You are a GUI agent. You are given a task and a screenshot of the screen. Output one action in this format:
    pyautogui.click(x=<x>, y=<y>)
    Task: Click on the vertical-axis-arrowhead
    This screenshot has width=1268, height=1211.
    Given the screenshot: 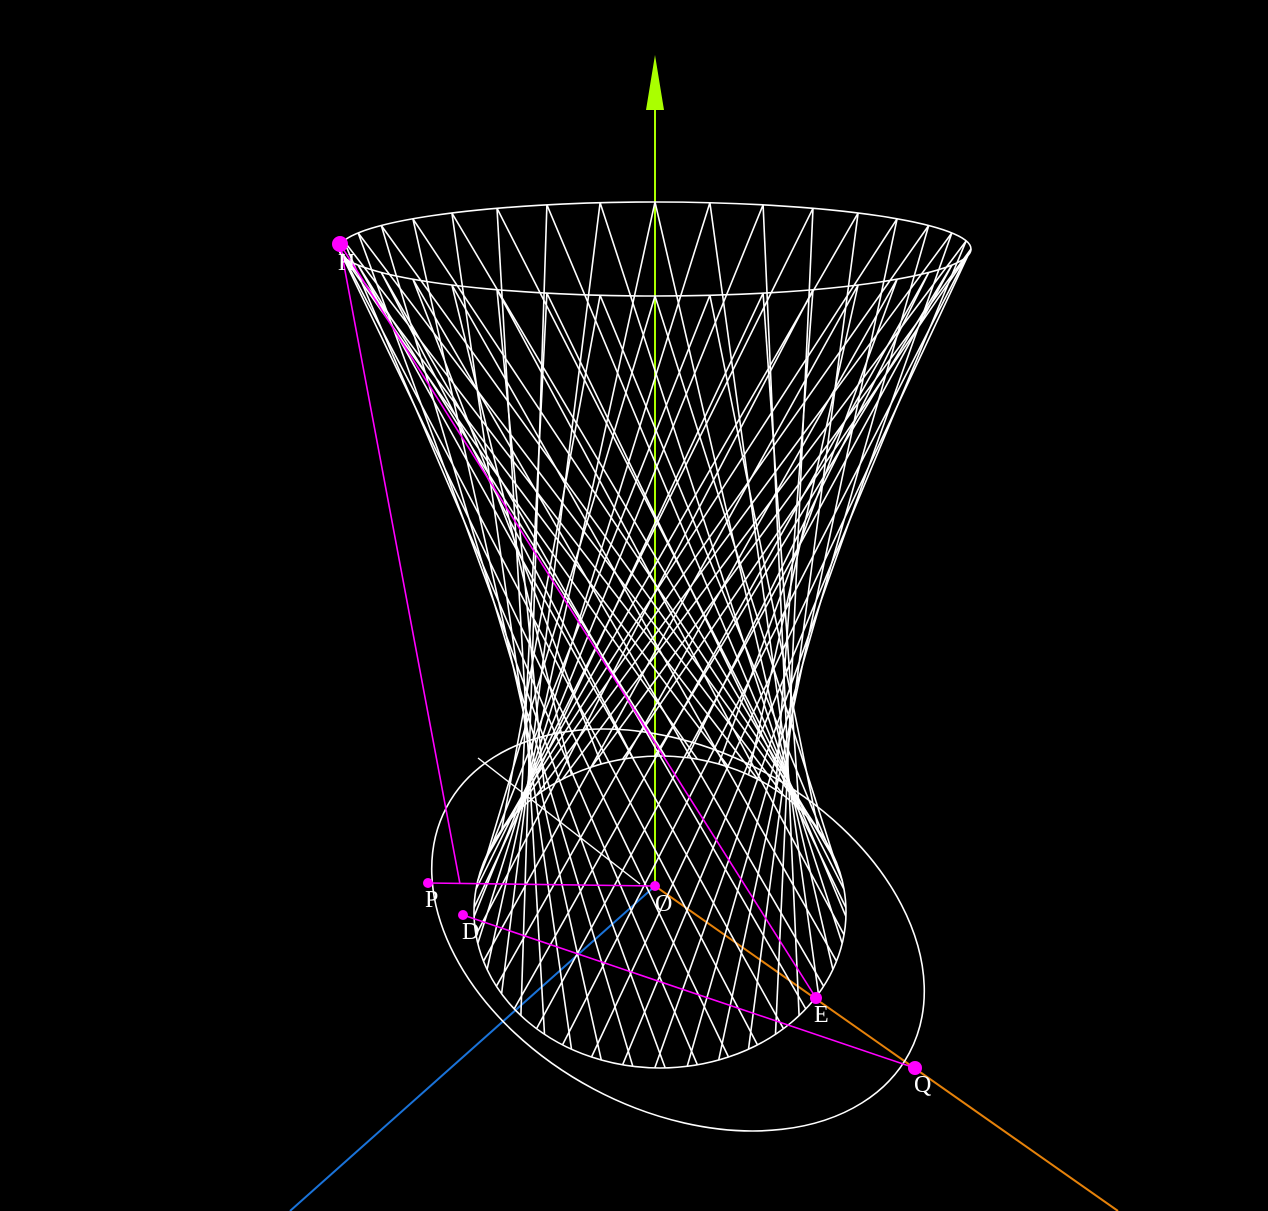 What is the action you would take?
    pyautogui.click(x=655, y=82)
    